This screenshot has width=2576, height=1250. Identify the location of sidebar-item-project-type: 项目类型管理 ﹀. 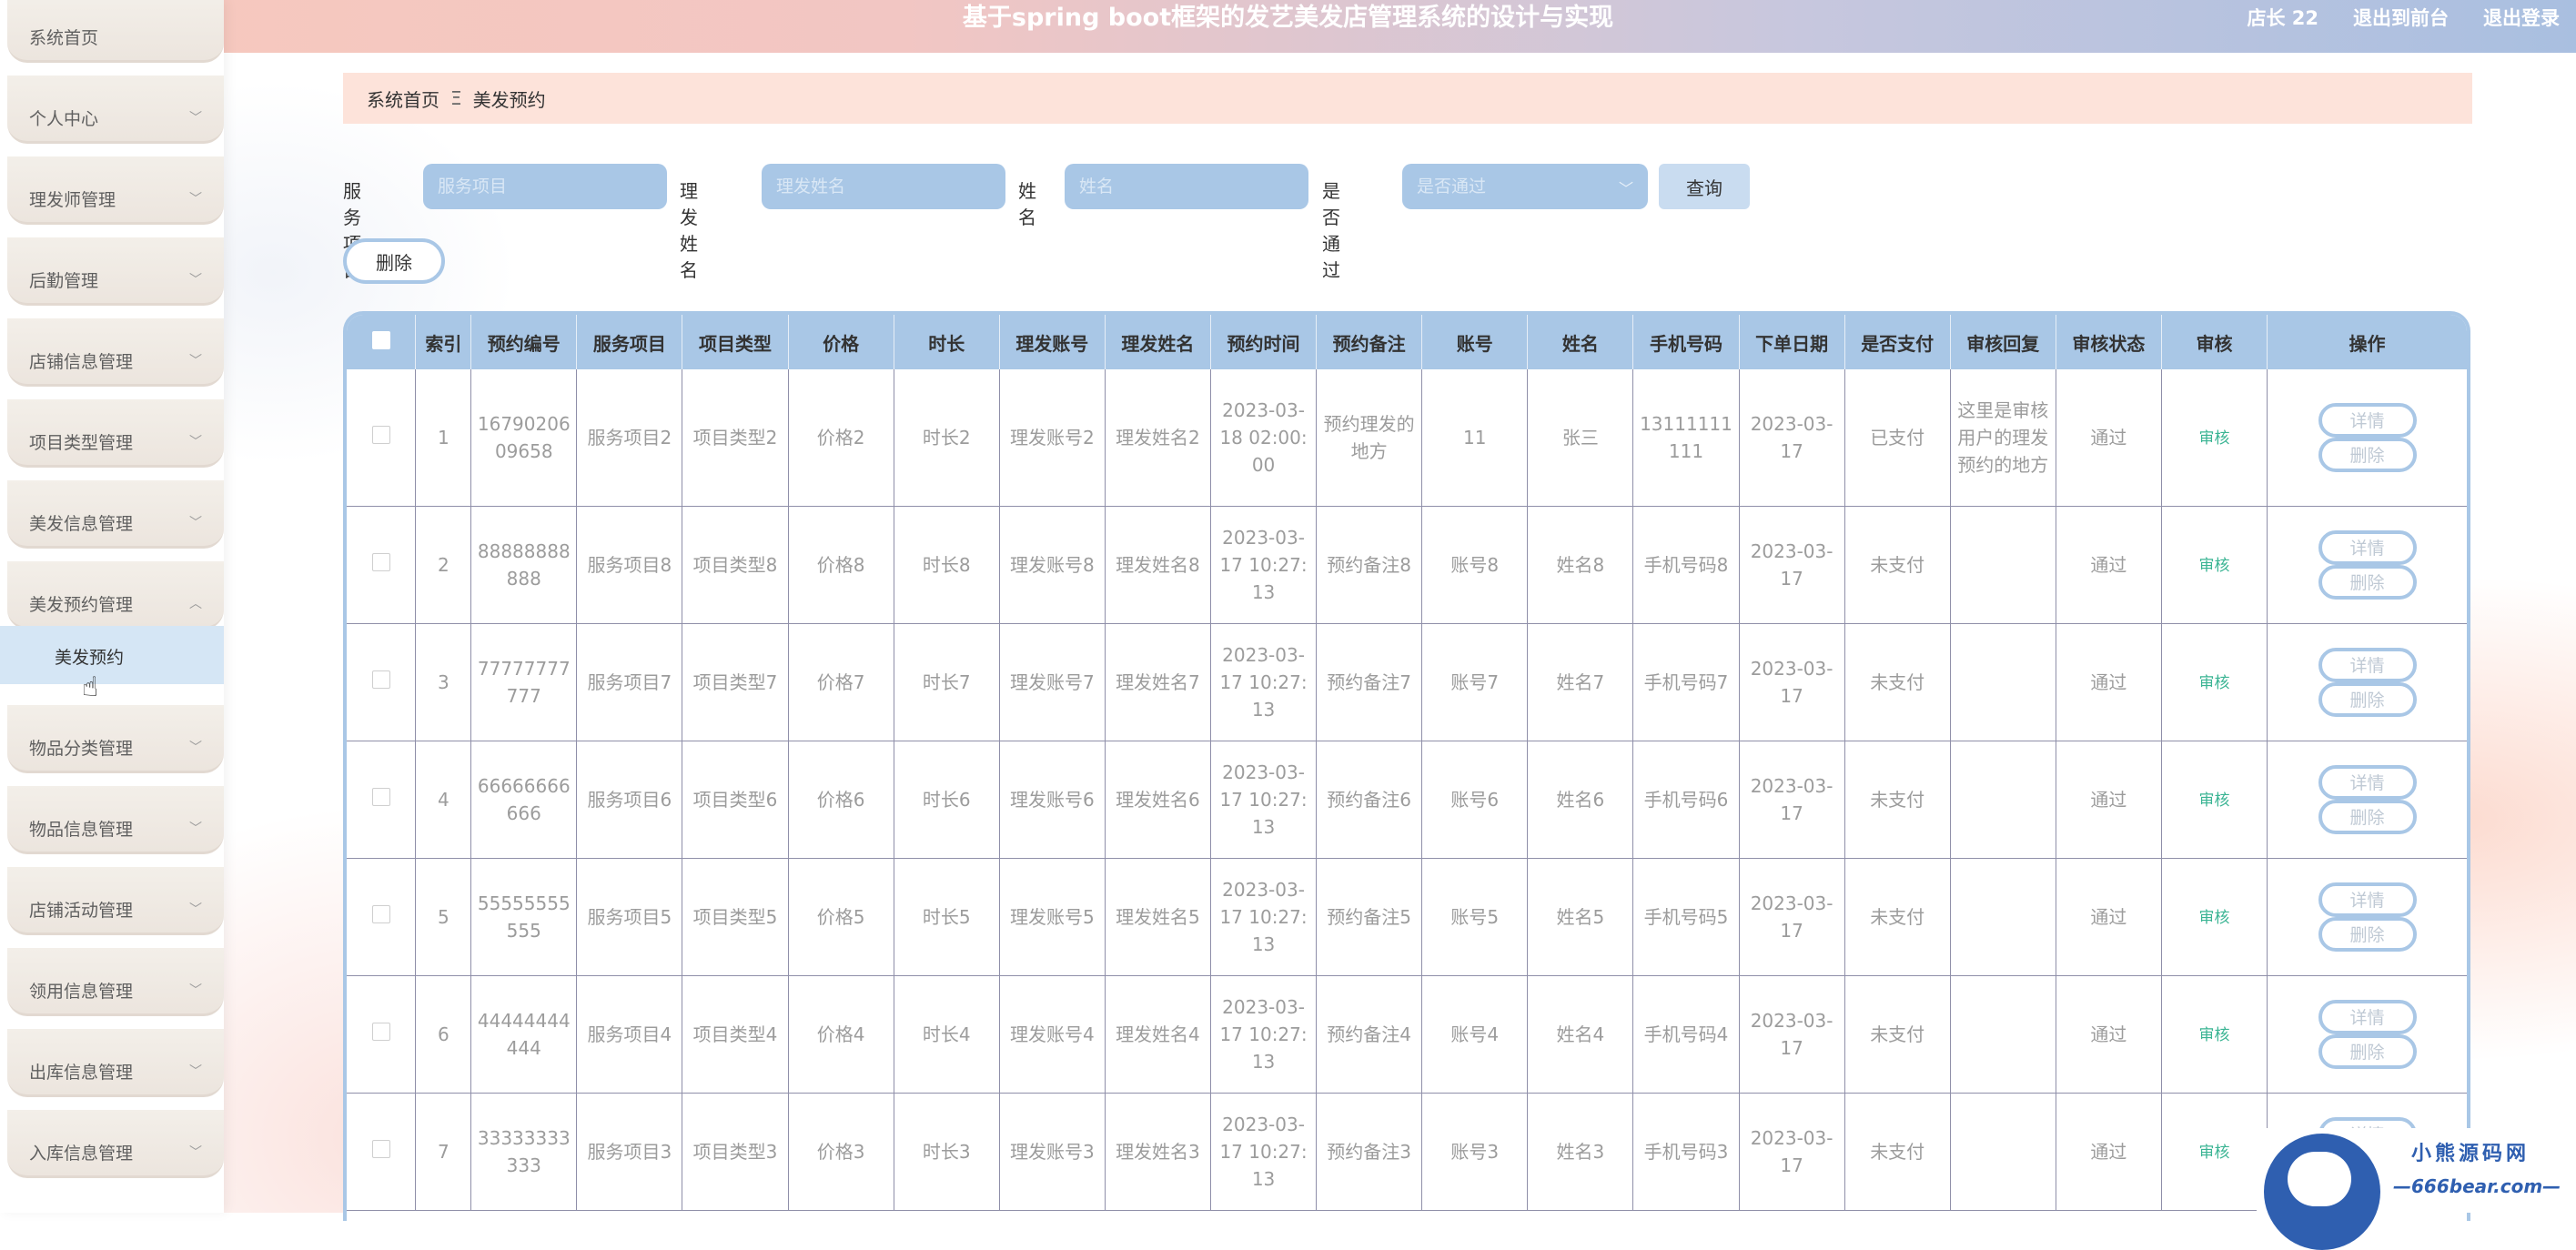
(115, 433).